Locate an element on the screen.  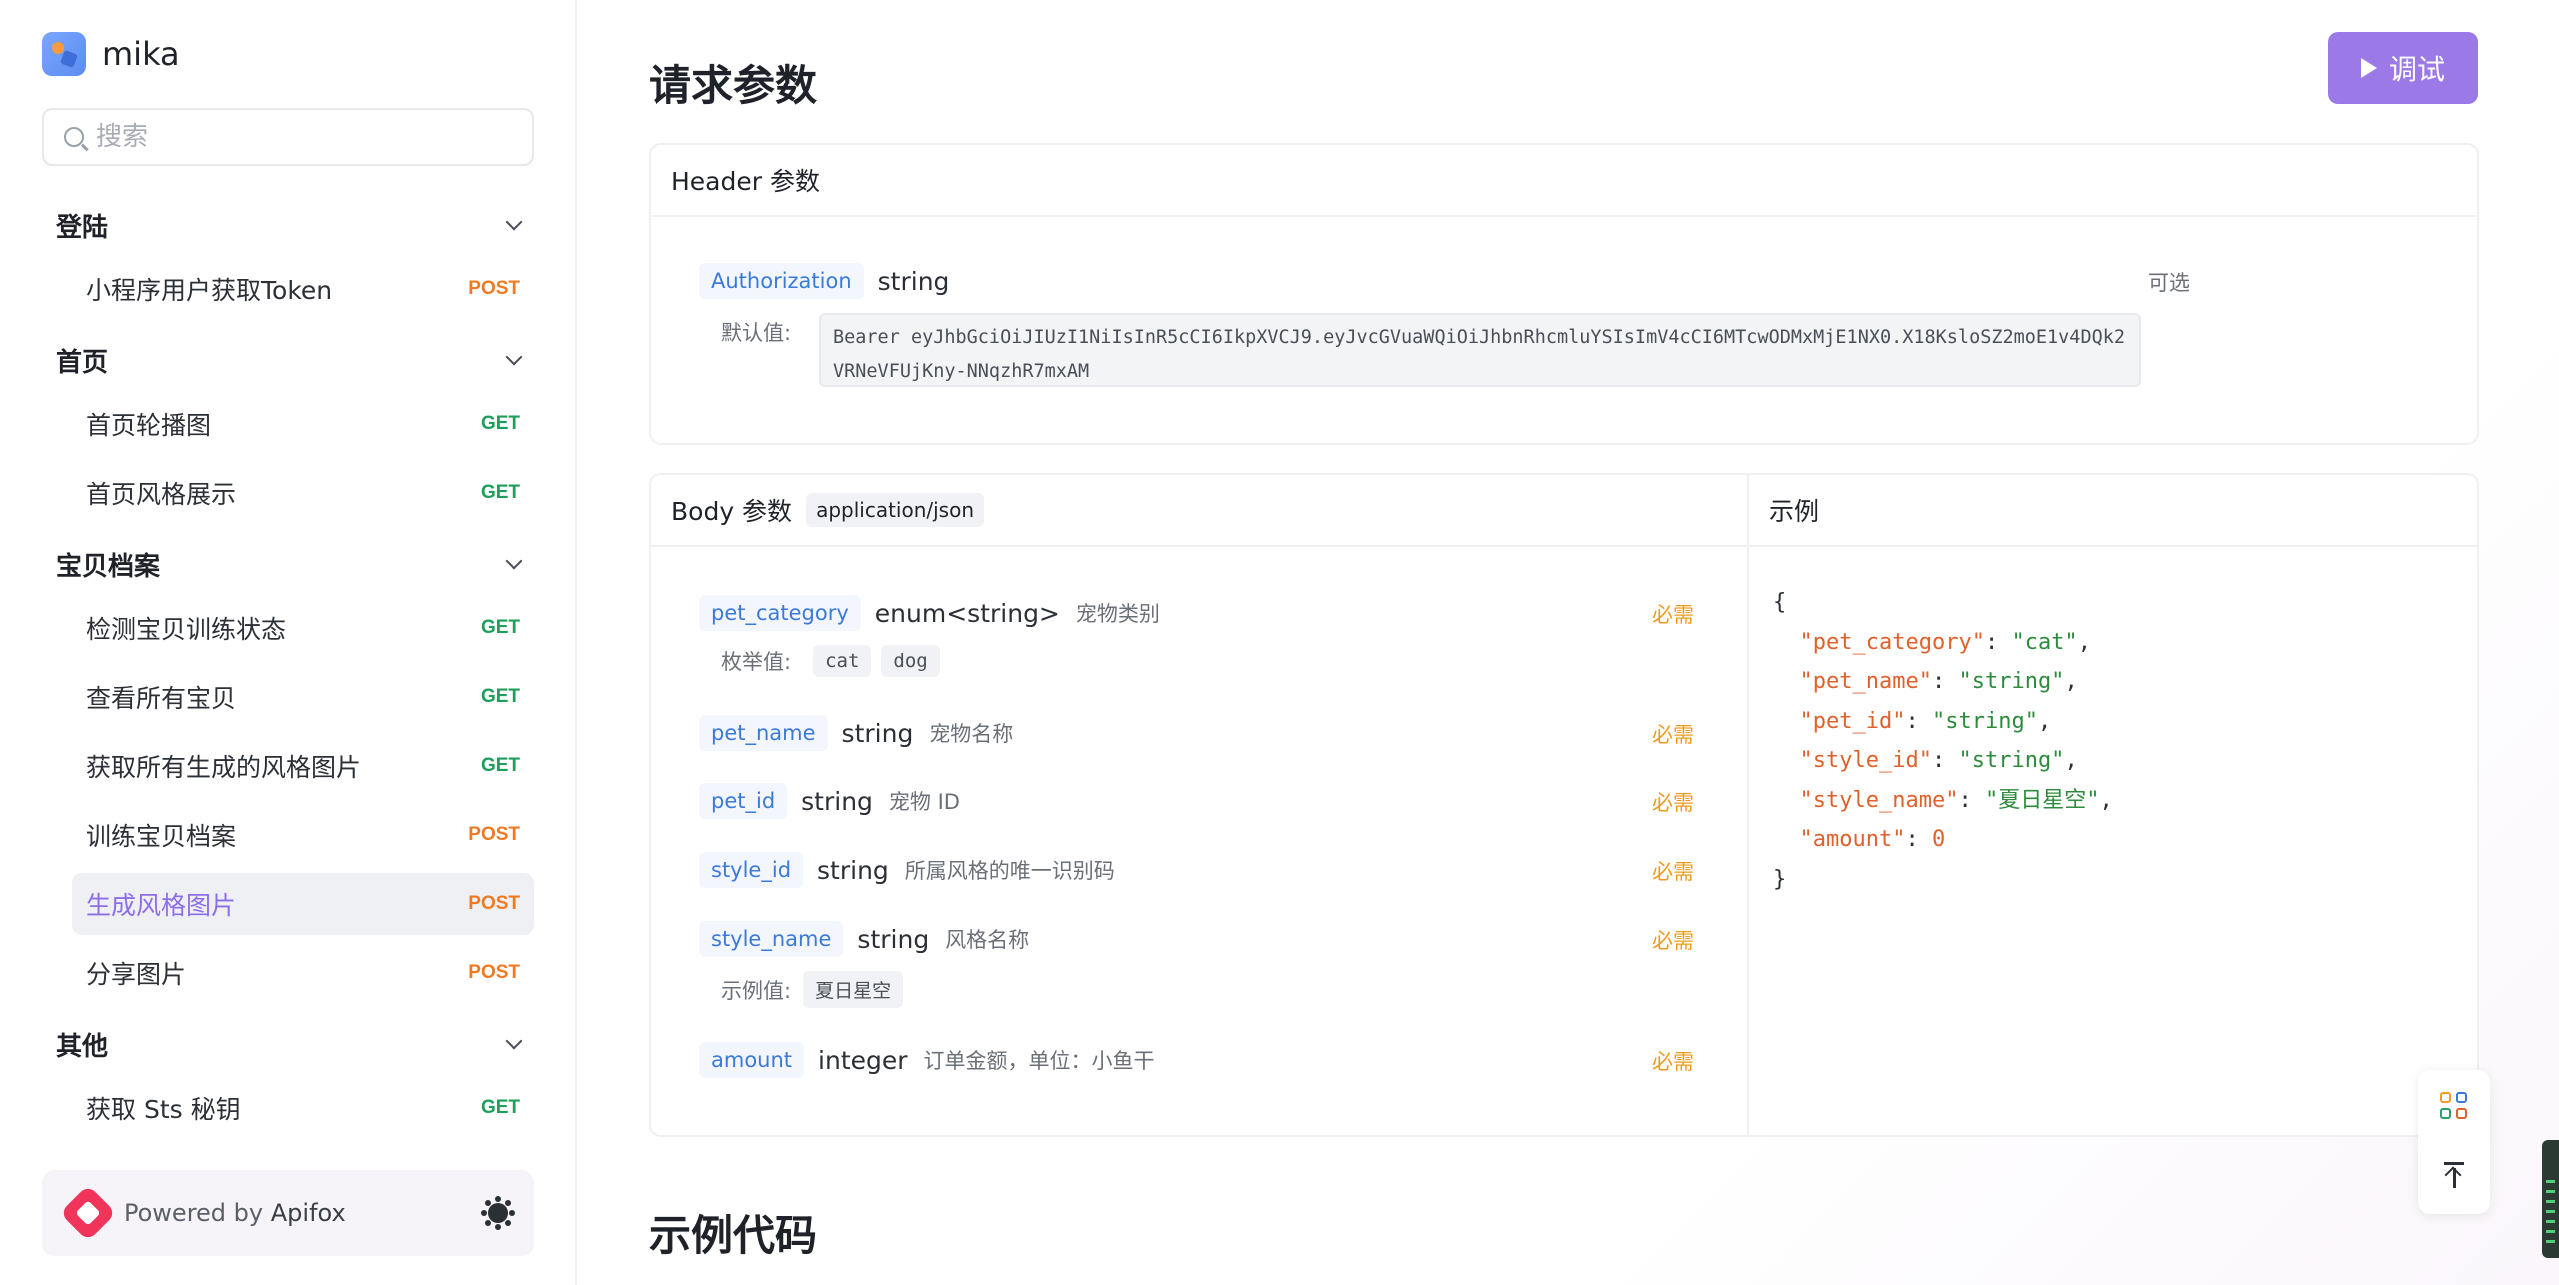
nav-group-other: 其他 is located at coordinates (288, 1044).